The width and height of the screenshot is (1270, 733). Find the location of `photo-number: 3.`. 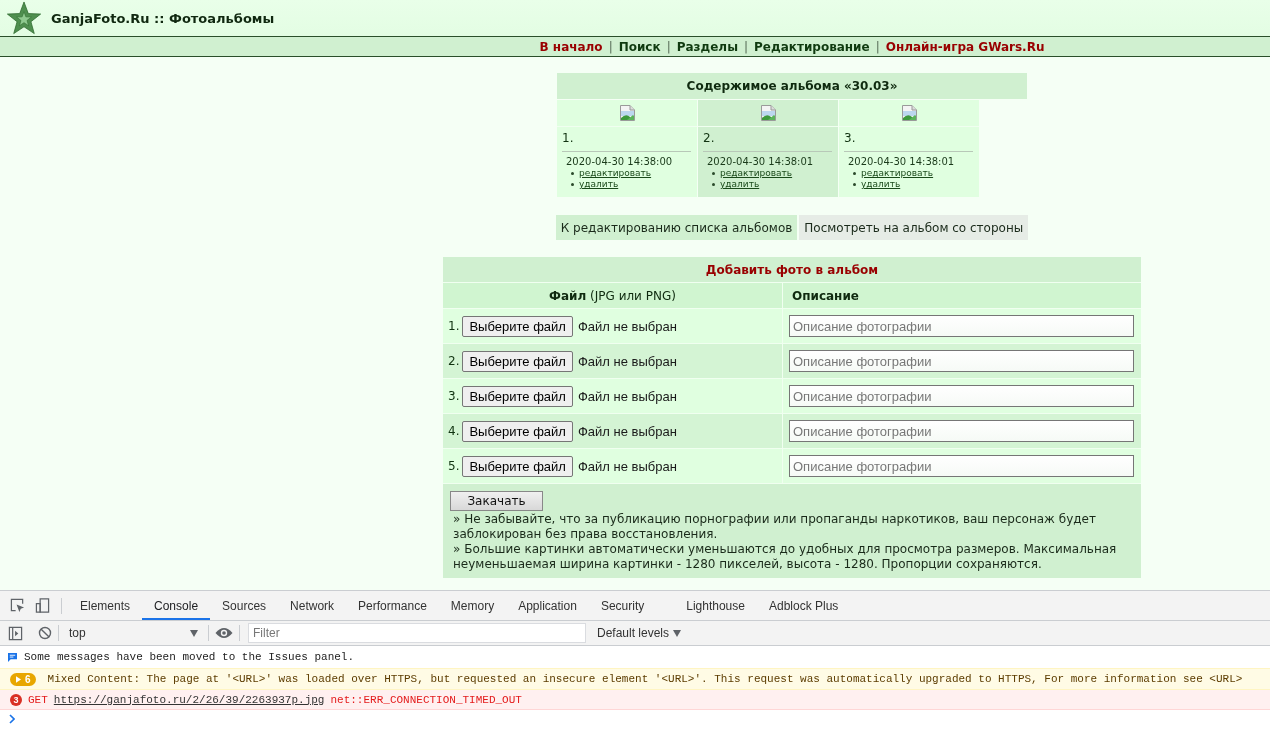

photo-number: 3. is located at coordinates (908, 141).